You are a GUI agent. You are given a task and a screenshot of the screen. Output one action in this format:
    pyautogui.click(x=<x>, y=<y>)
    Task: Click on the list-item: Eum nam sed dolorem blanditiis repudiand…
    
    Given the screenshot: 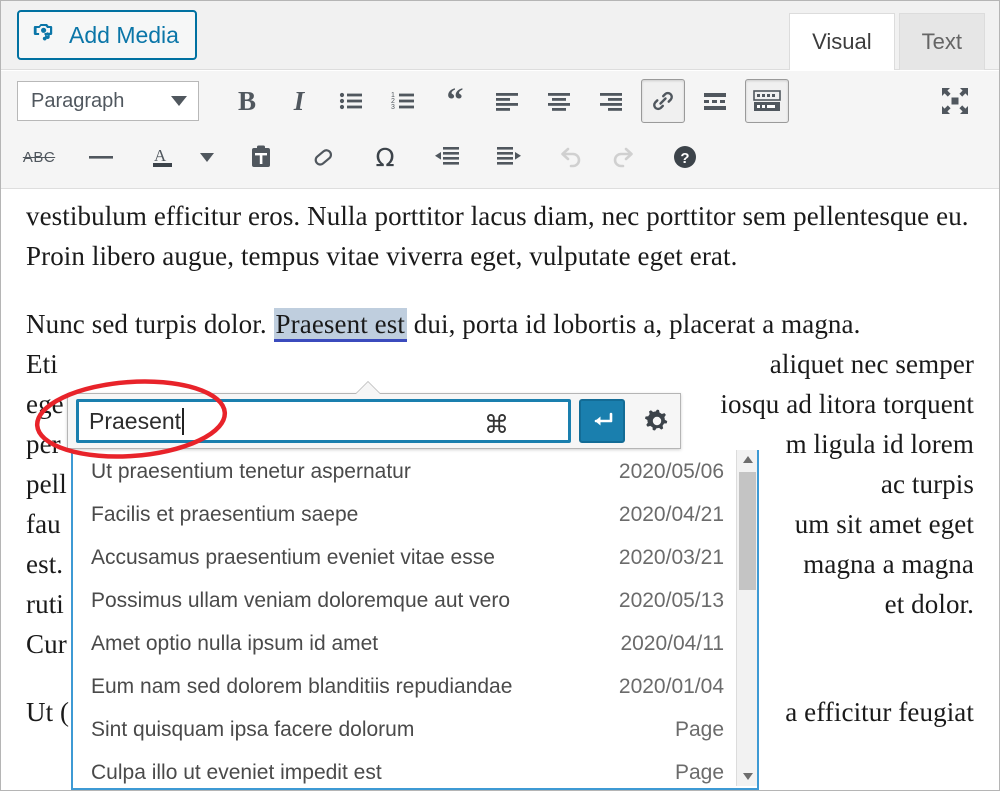 What is the action you would take?
    pyautogui.click(x=405, y=686)
    